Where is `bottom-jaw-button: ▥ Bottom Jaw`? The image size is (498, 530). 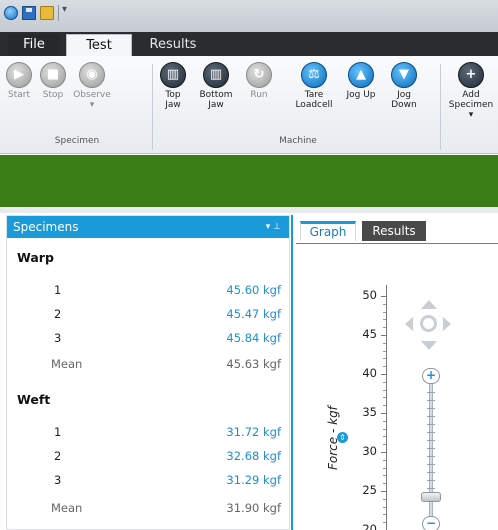
bottom-jaw-button: ▥ Bottom Jaw is located at coordinates (216, 92).